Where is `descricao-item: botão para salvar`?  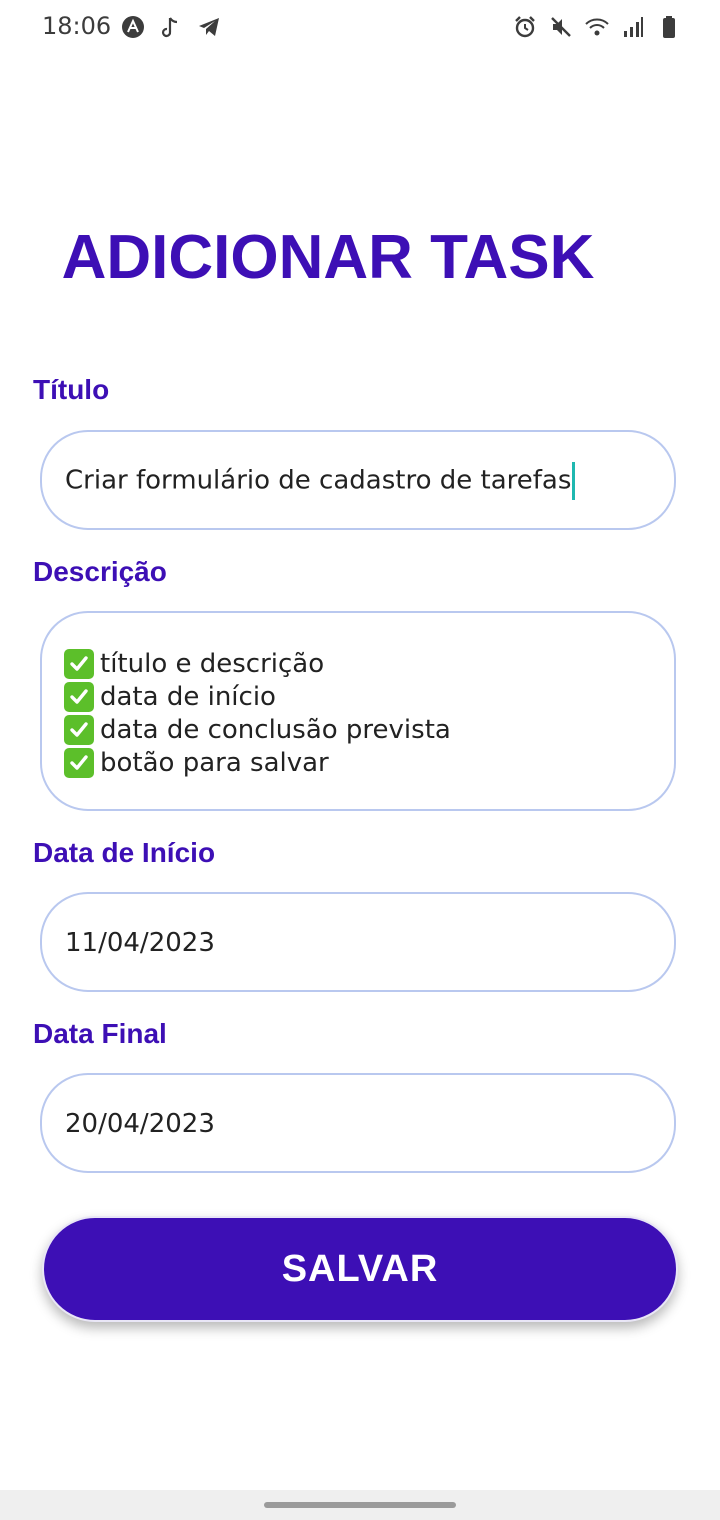
descricao-item: botão para salvar is located at coordinates (257, 762).